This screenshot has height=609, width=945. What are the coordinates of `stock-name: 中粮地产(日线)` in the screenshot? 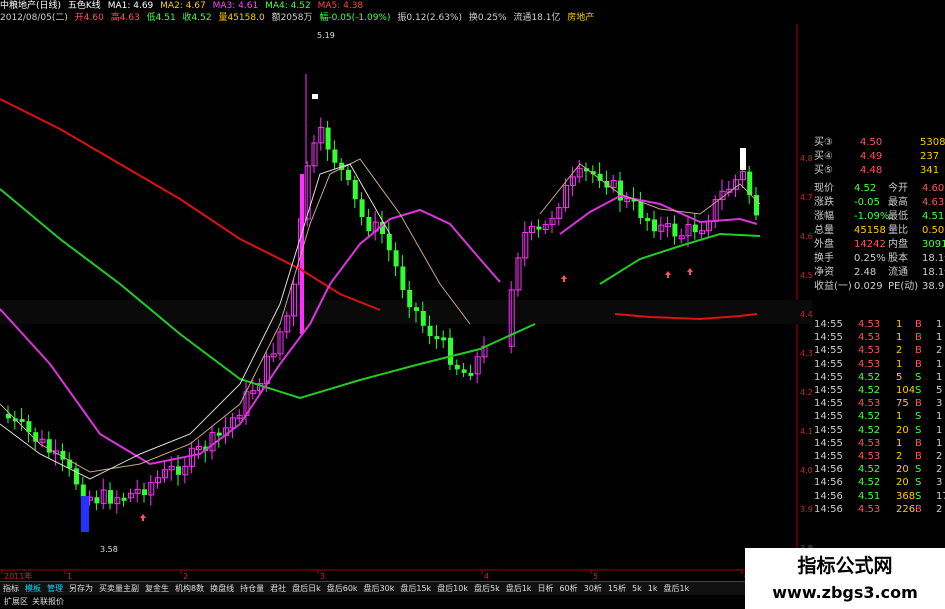 It's located at (31, 6).